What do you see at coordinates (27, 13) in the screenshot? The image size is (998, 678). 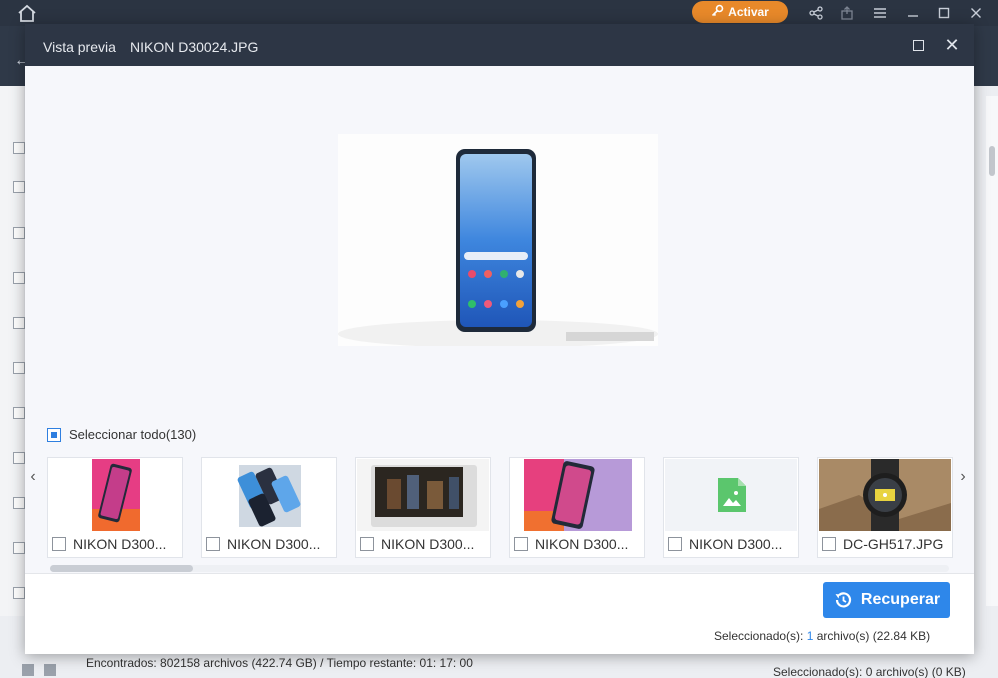 I see `home-icon` at bounding box center [27, 13].